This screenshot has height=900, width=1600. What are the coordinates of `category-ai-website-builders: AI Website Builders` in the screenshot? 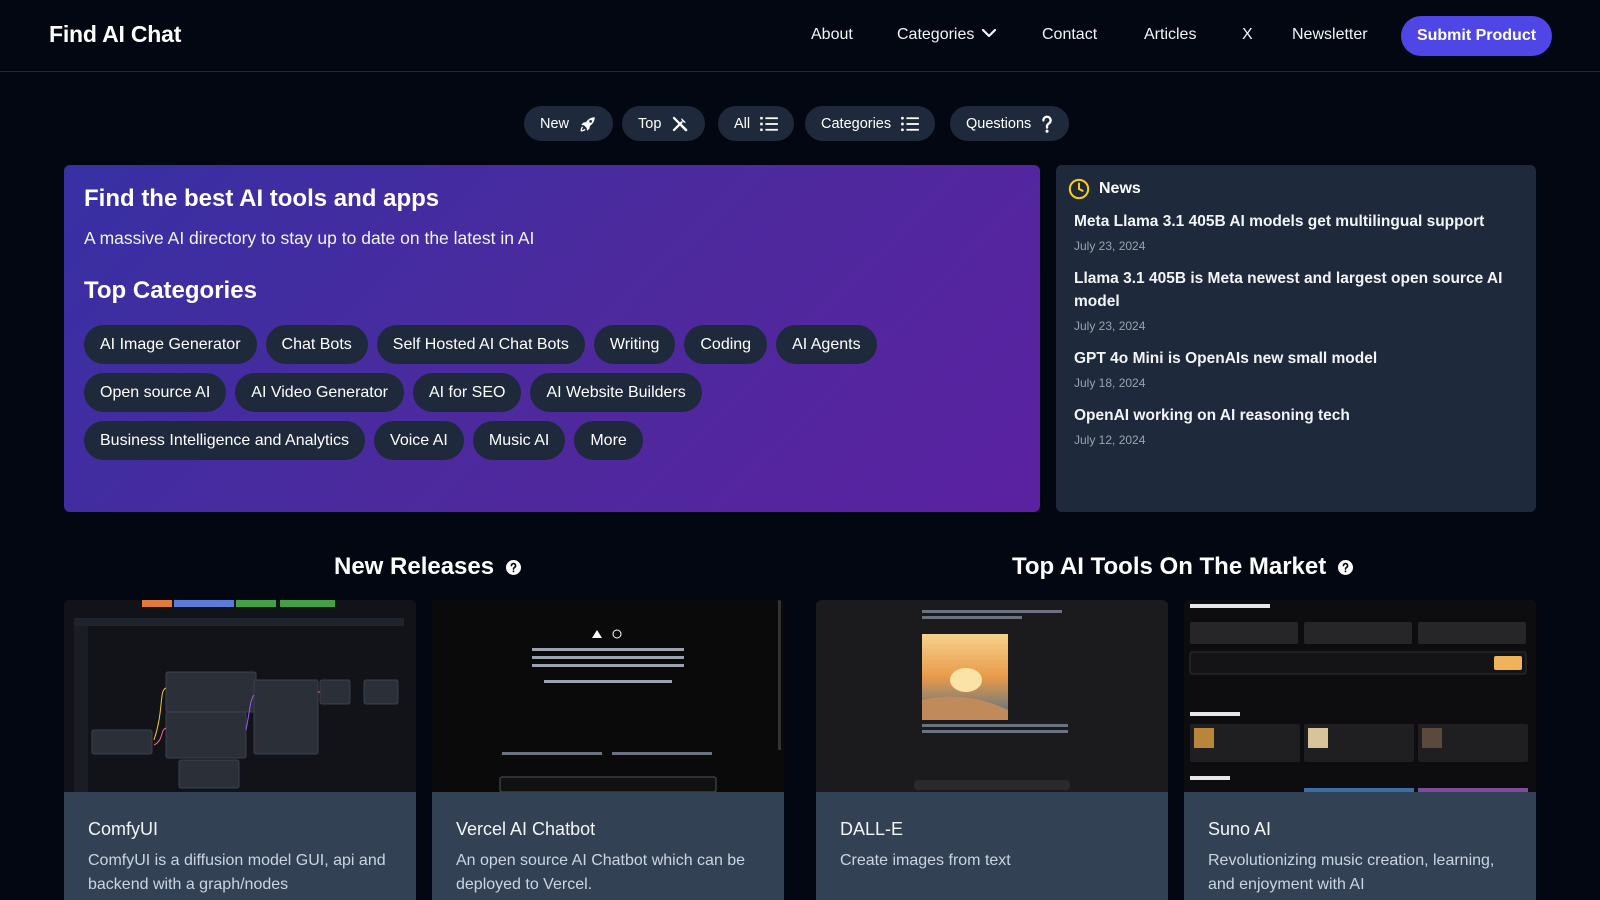 It's located at (616, 392).